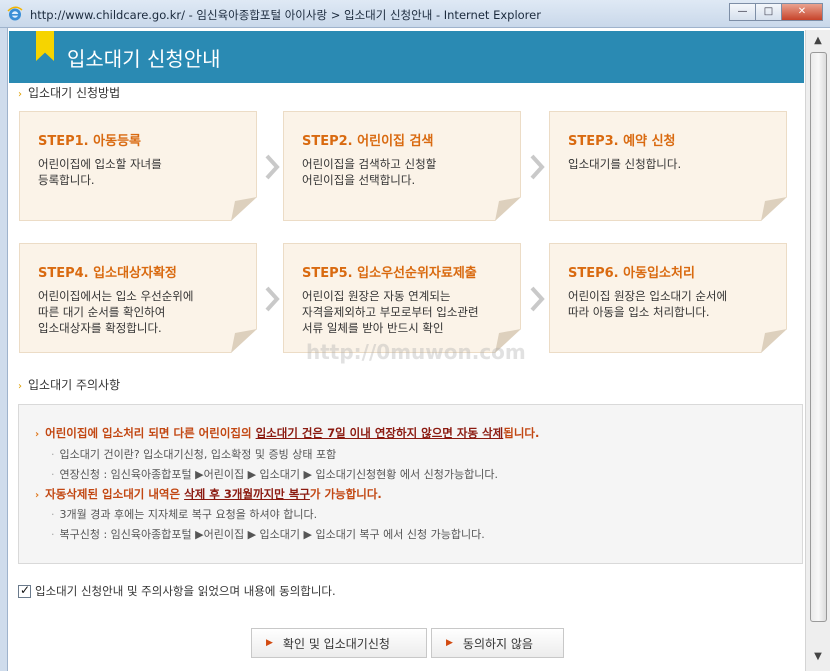 The image size is (830, 671). What do you see at coordinates (185, 591) in the screenshot?
I see `agree-label: 입소대기 신청안내 및 주의사항을 읽었으며 내용에 동의합니다.` at bounding box center [185, 591].